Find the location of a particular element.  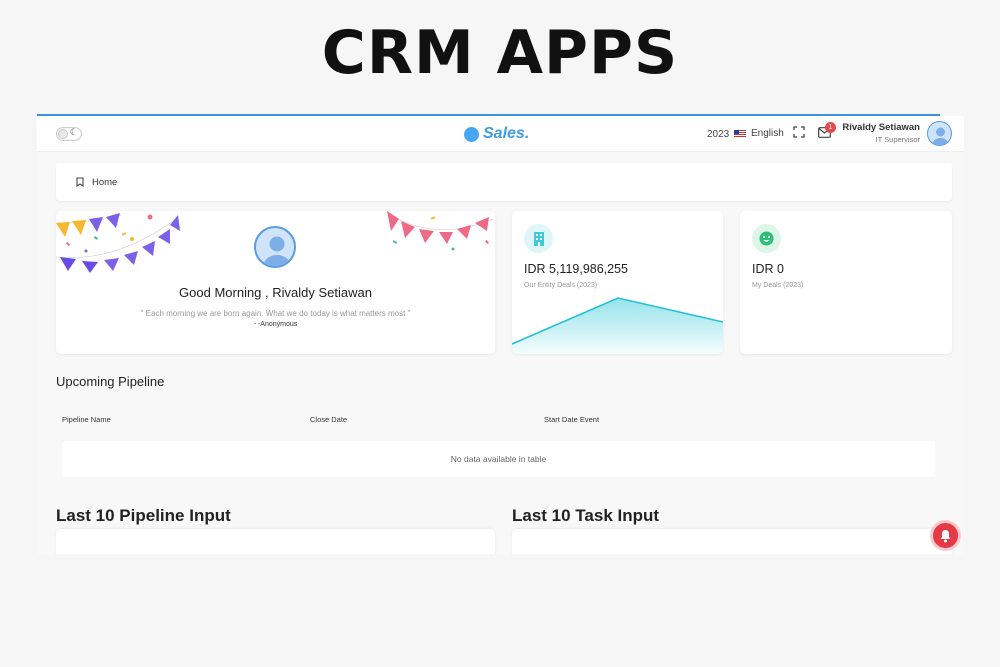

last-pipeline-panel is located at coordinates (275, 541).